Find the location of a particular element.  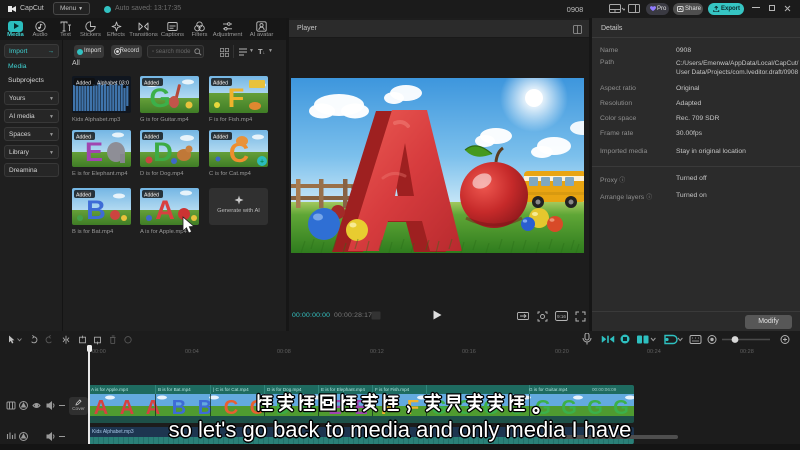

svg-text: F is located at coordinates (236, 98).